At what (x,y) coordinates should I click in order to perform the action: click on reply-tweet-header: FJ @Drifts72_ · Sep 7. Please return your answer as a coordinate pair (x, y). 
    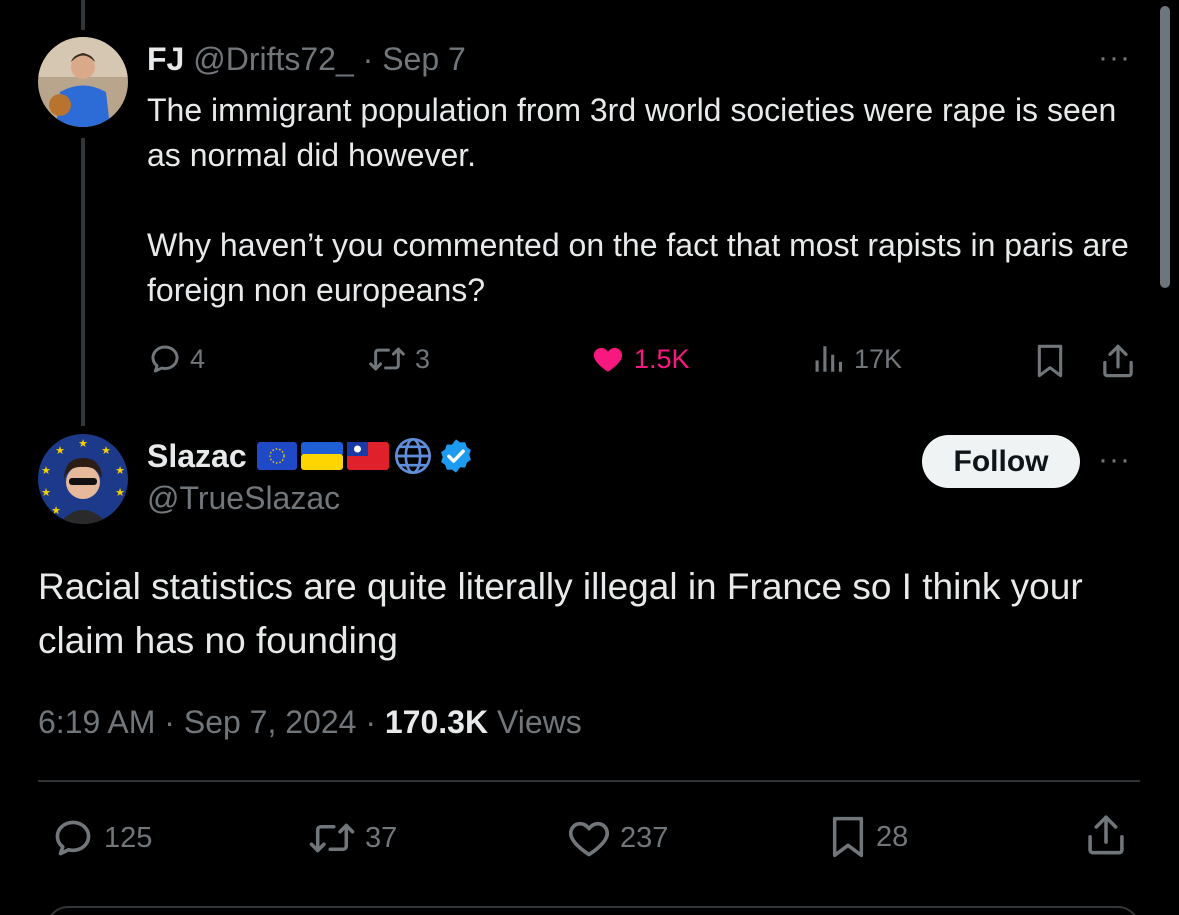
    Looking at the image, I should click on (306, 59).